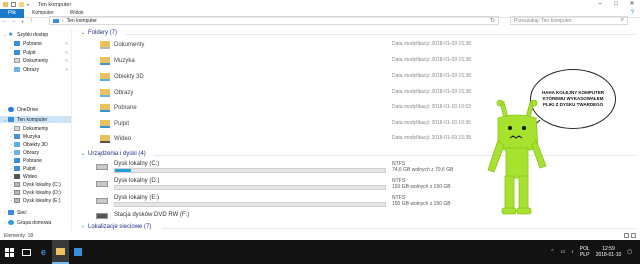  Describe the element at coordinates (115, 227) in the screenshot. I see `group-header-network: › Lokalizacje sieciowe (7)` at that location.